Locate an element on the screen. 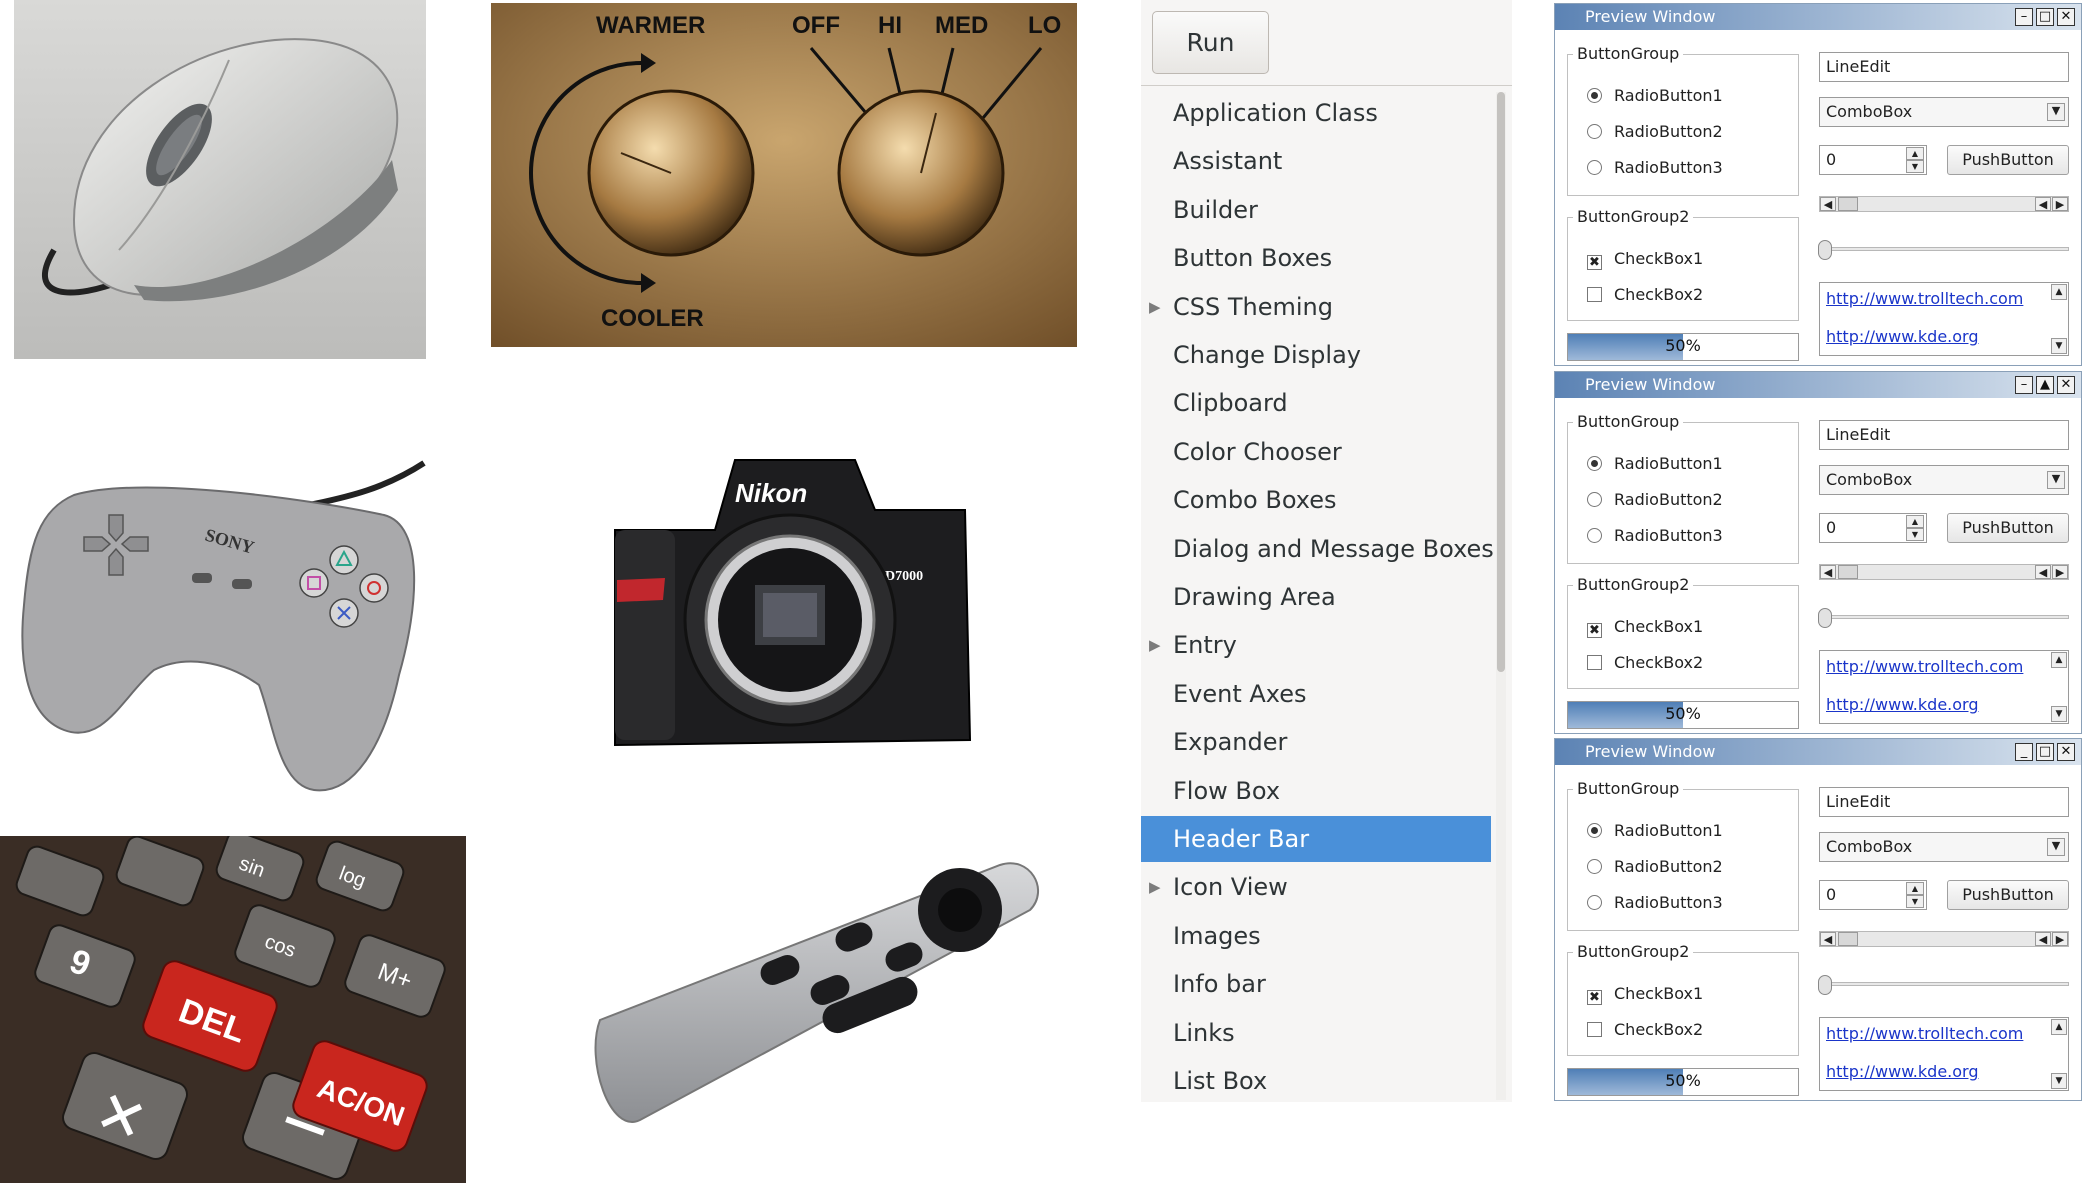 The image size is (2089, 1183). demo-list-item: Assistant is located at coordinates (1316, 161).